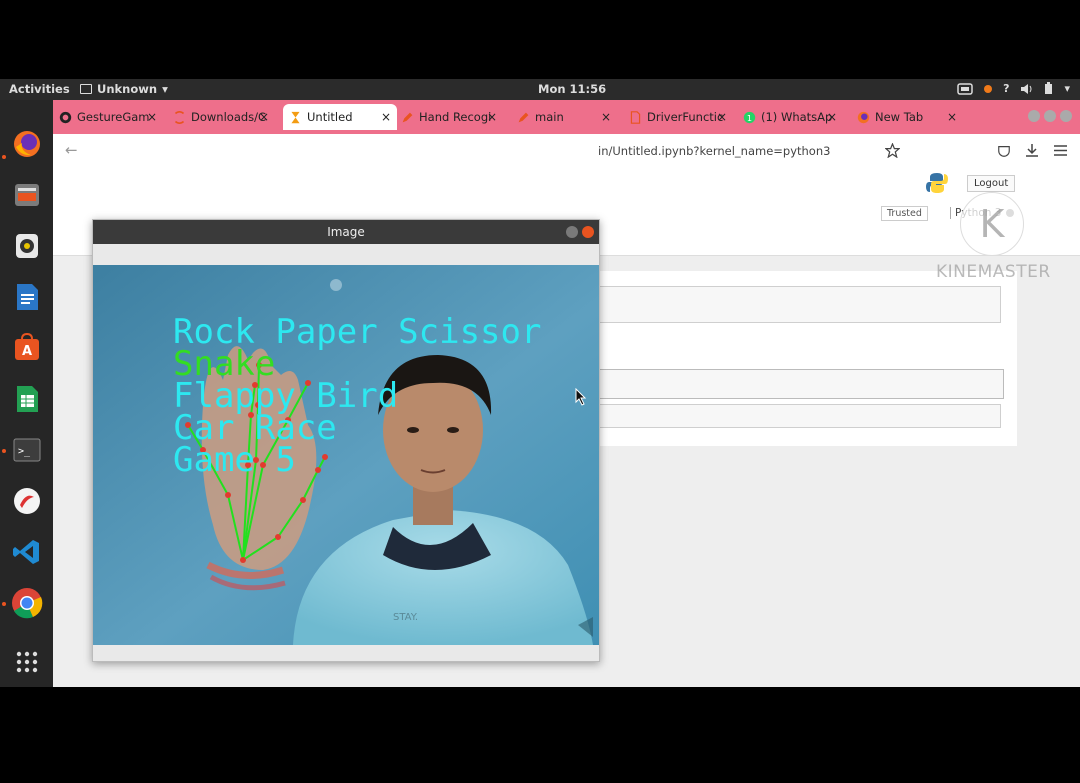  I want to click on tab-label: main, so click(549, 117).